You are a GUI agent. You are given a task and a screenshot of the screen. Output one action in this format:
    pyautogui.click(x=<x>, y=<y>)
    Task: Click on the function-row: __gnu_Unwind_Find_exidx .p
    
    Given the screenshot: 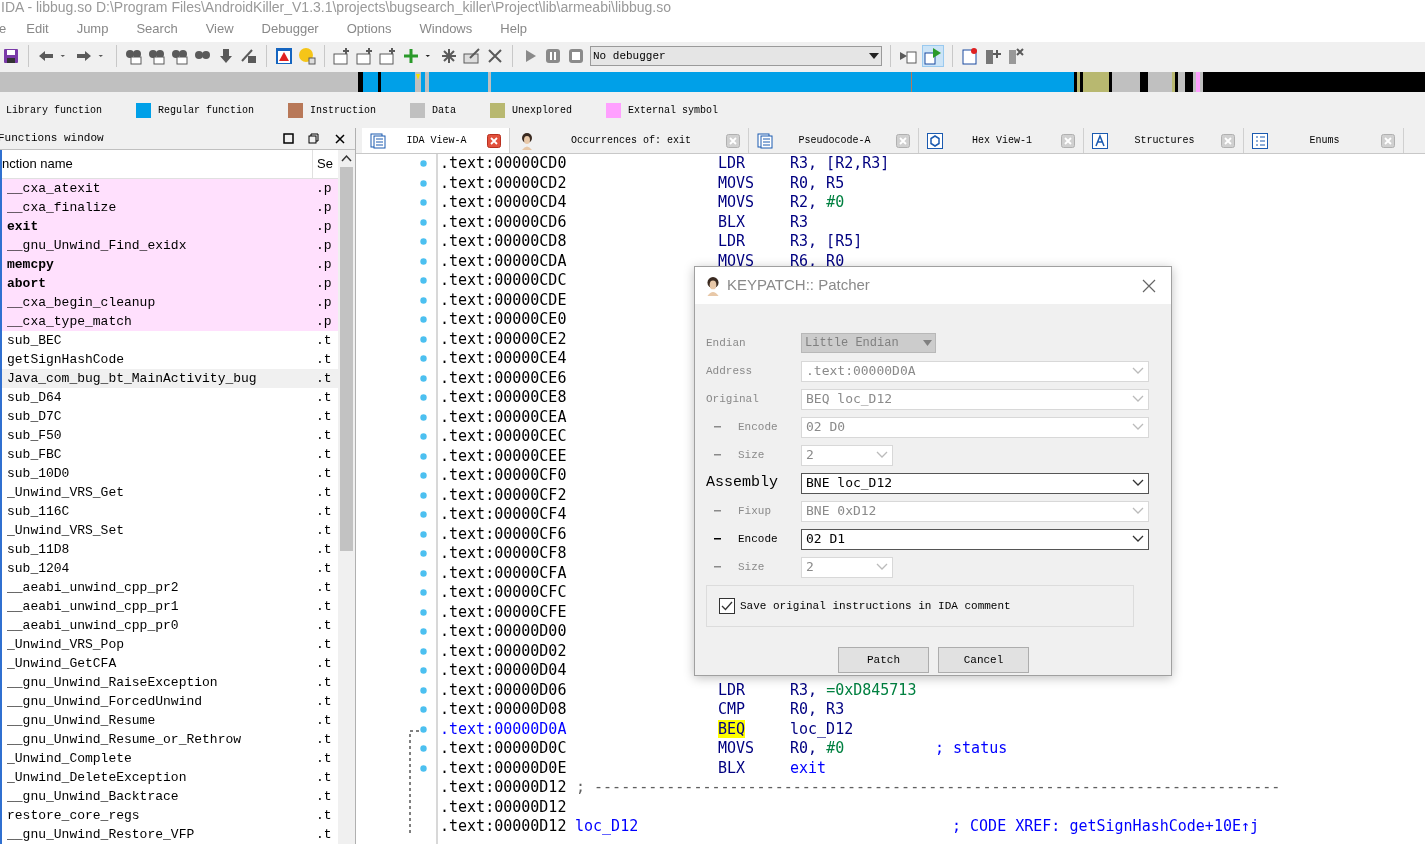 What is the action you would take?
    pyautogui.click(x=170, y=245)
    